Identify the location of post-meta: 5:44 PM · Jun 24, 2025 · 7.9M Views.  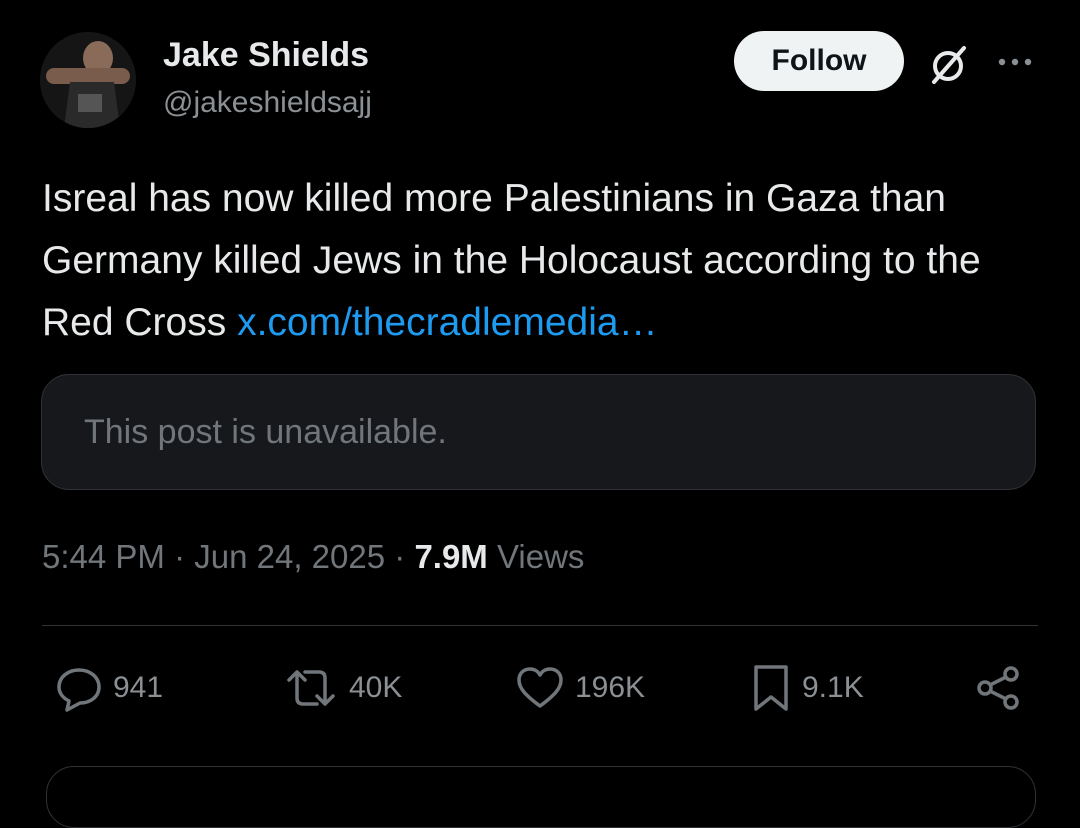
(313, 556).